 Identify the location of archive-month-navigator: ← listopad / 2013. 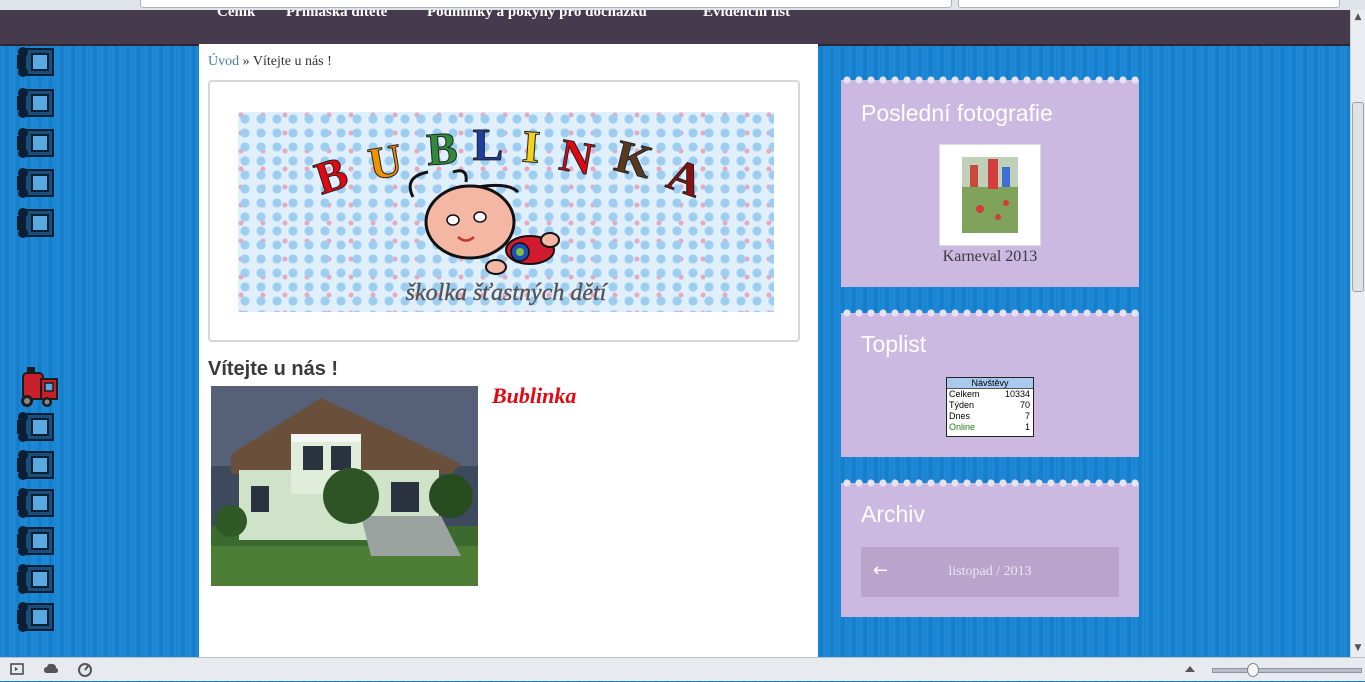
(990, 572).